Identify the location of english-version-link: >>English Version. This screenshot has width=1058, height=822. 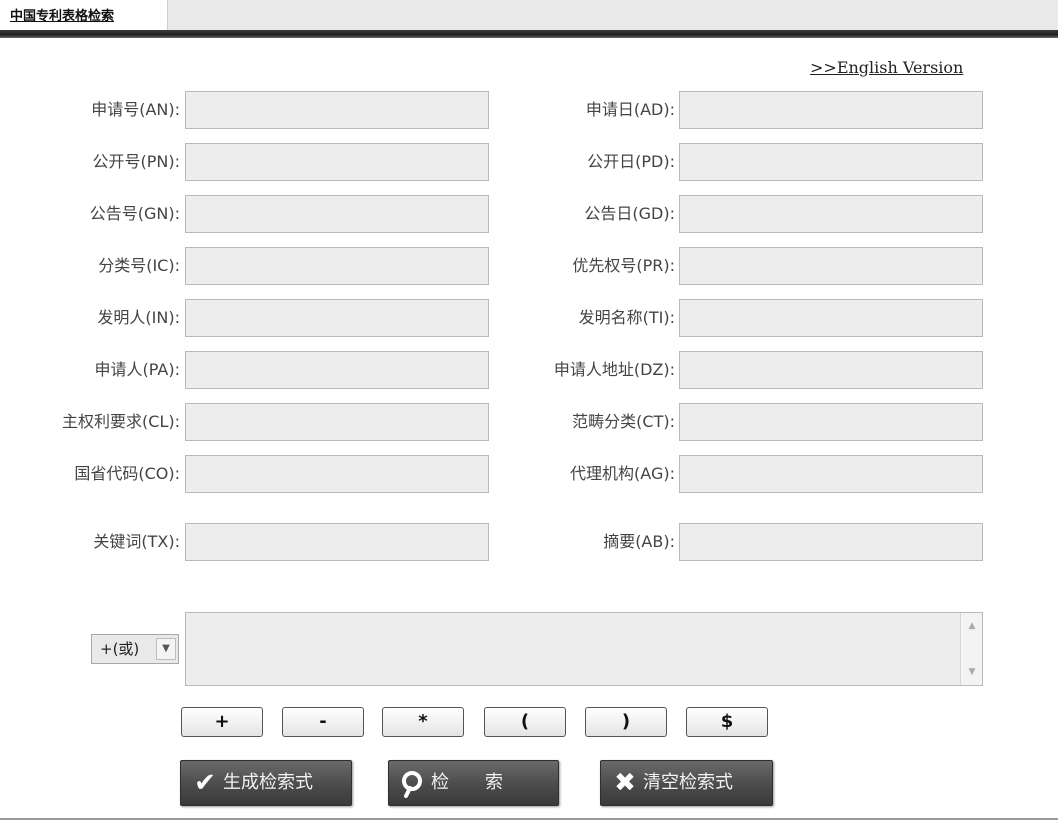
(886, 67).